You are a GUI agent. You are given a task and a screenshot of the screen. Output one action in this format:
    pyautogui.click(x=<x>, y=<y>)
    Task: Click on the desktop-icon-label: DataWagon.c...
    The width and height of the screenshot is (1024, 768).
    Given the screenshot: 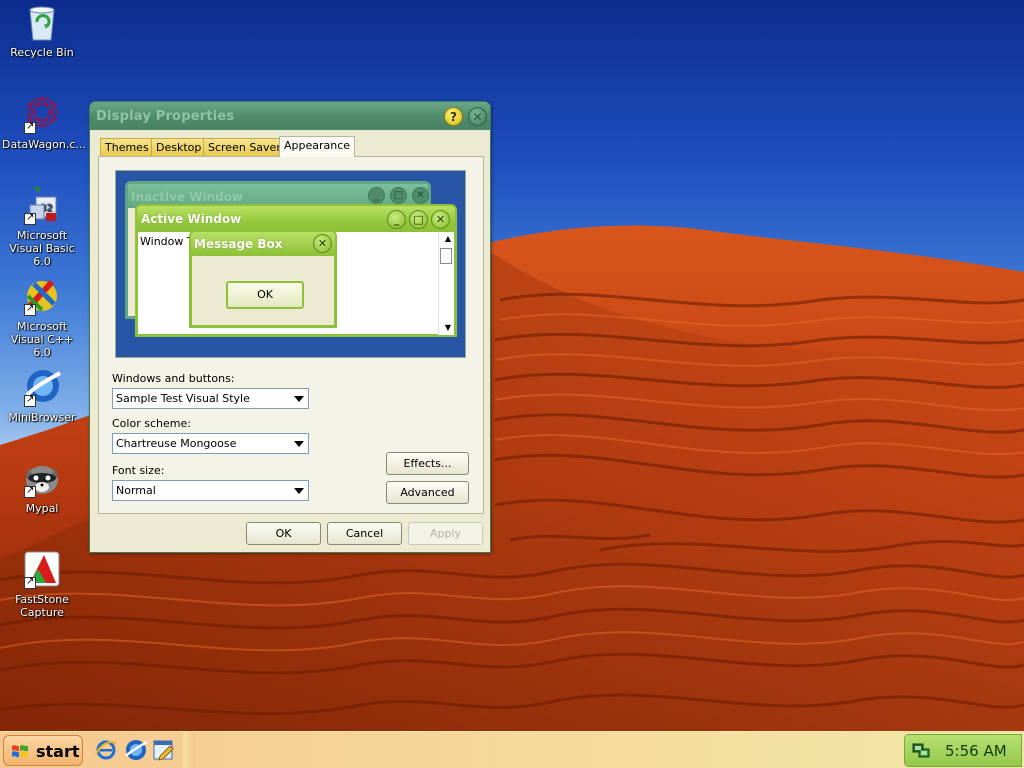 What is the action you would take?
    pyautogui.click(x=44, y=144)
    